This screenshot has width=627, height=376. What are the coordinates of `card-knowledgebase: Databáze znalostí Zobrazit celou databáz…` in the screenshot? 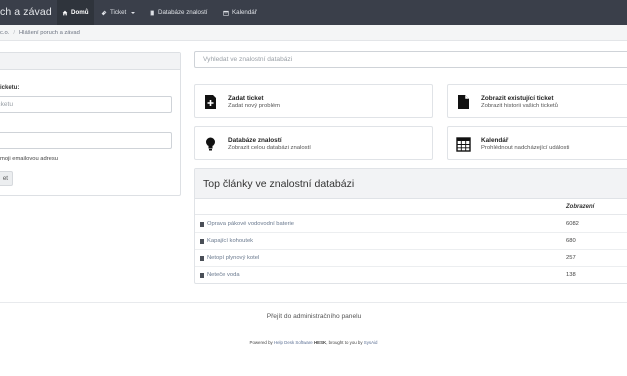 It's located at (313, 143).